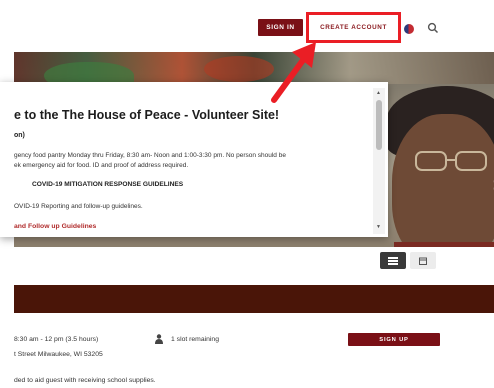 The width and height of the screenshot is (494, 388). Describe the element at coordinates (378, 93) in the screenshot. I see `scroll-up-icon: ▲` at that location.